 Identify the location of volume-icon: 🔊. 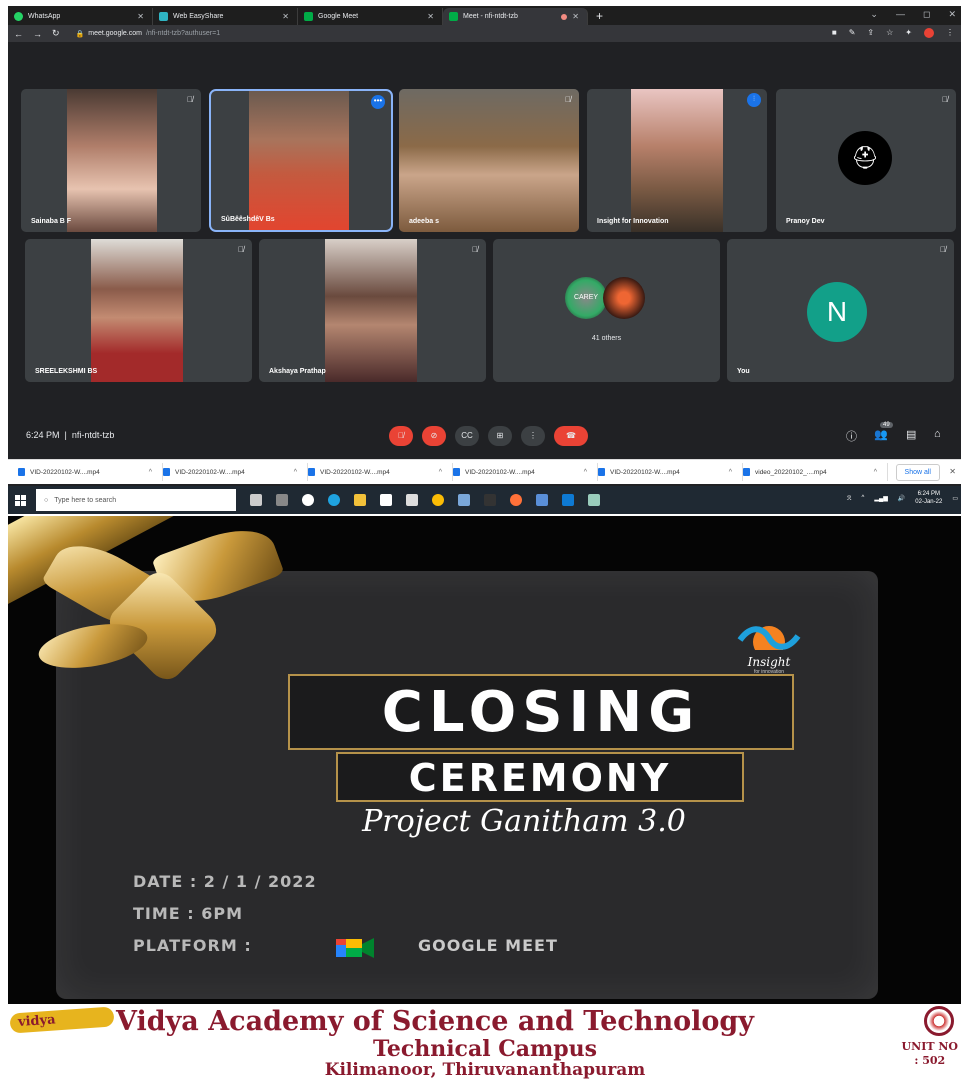
(901, 498).